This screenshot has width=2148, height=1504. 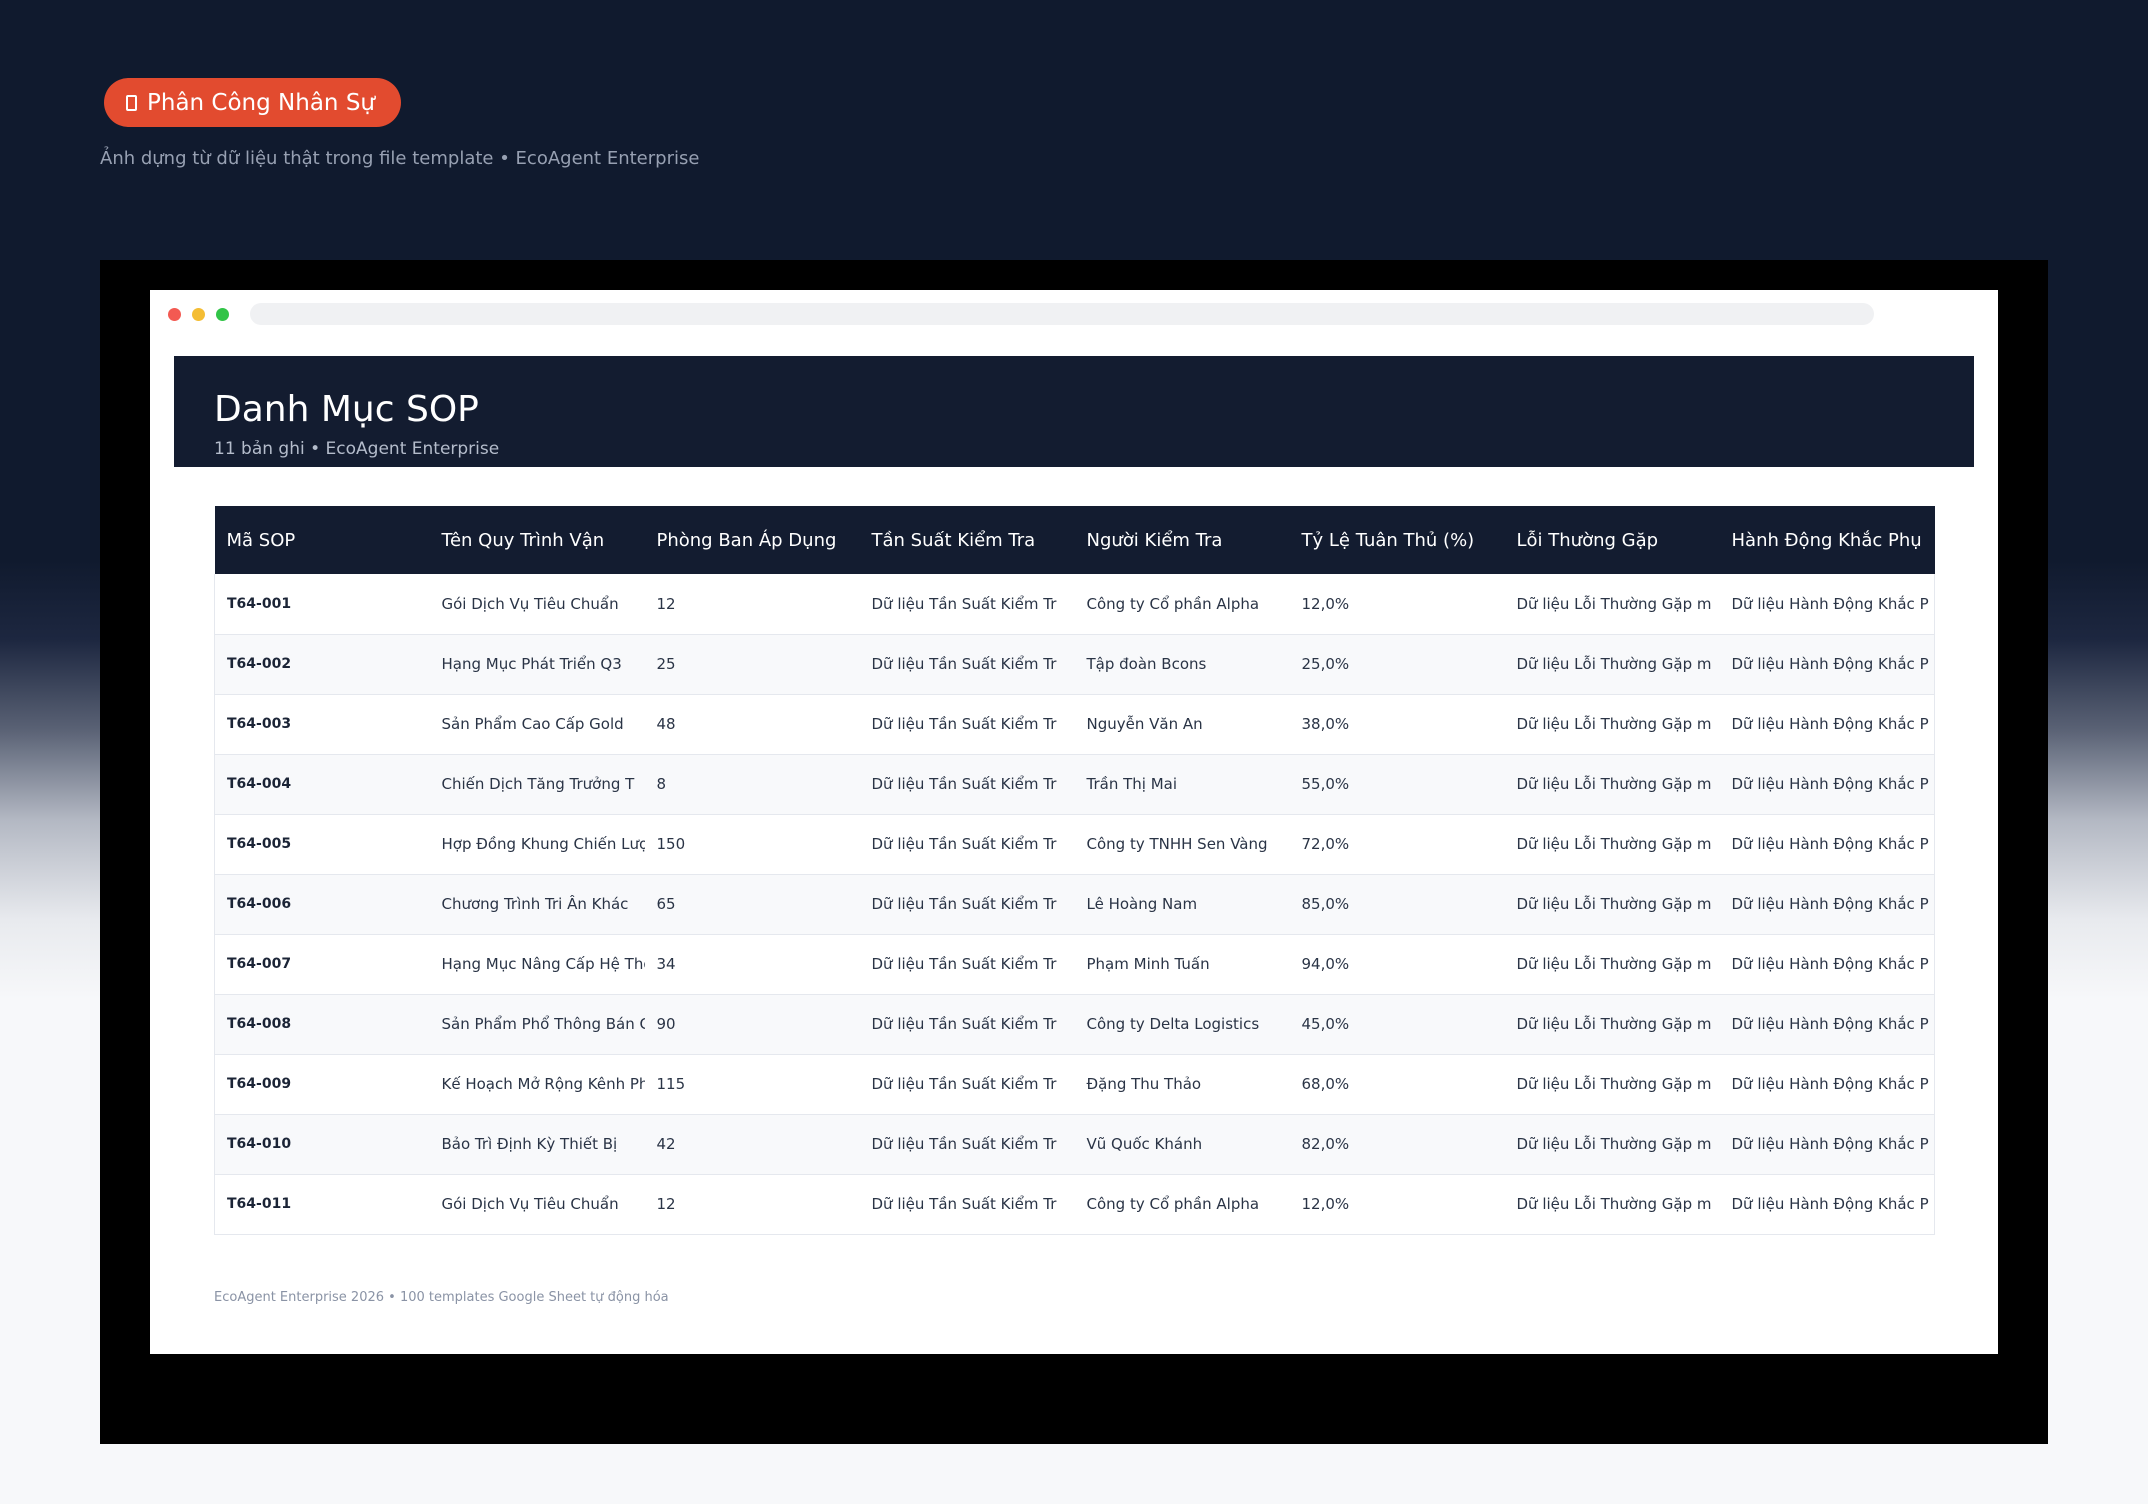 What do you see at coordinates (1182, 724) in the screenshot?
I see `table-cell: Nguyễn Văn An` at bounding box center [1182, 724].